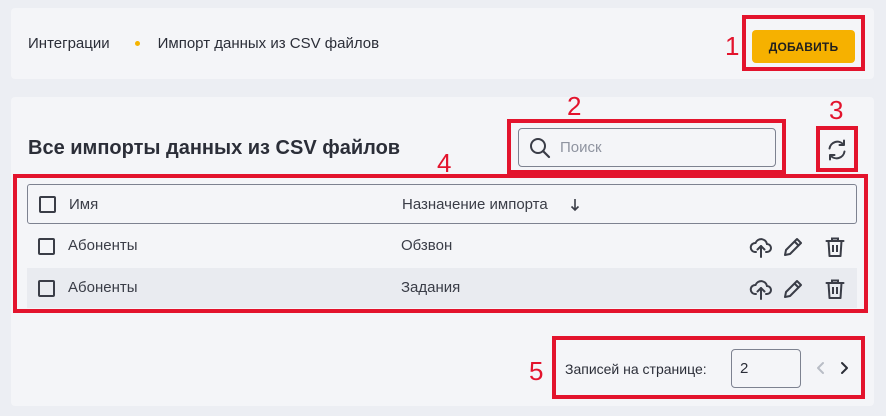  Describe the element at coordinates (660, 147) in the screenshot. I see `search-input` at that location.